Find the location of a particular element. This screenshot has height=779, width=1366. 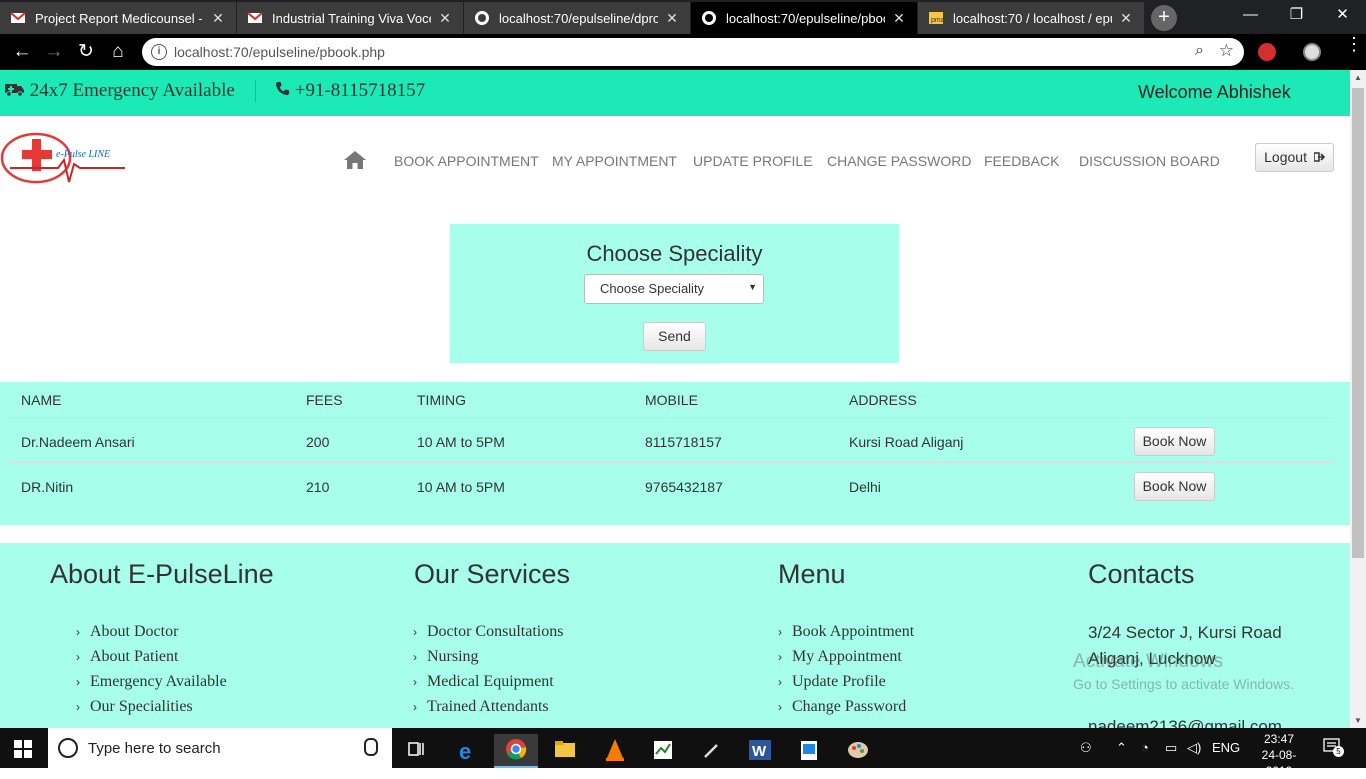

bookmark-star-icon: ☆ is located at coordinates (1226, 51).